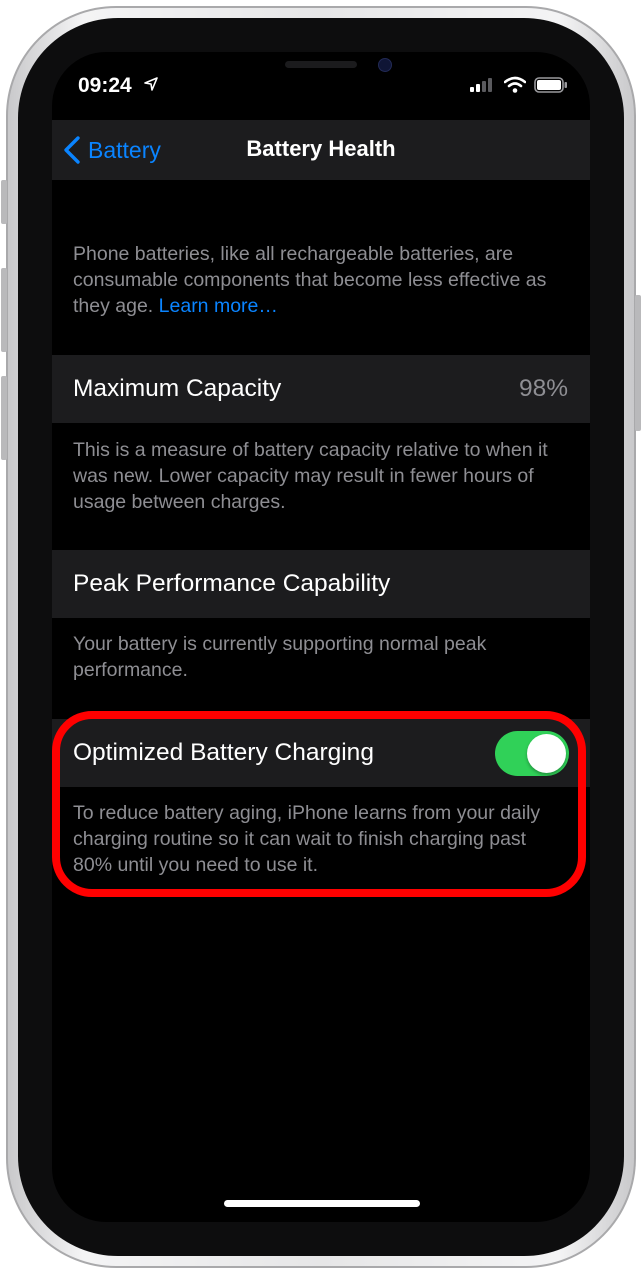 Image resolution: width=642 pixels, height=1274 pixels. Describe the element at coordinates (4, 202) in the screenshot. I see `silent-switch` at that location.